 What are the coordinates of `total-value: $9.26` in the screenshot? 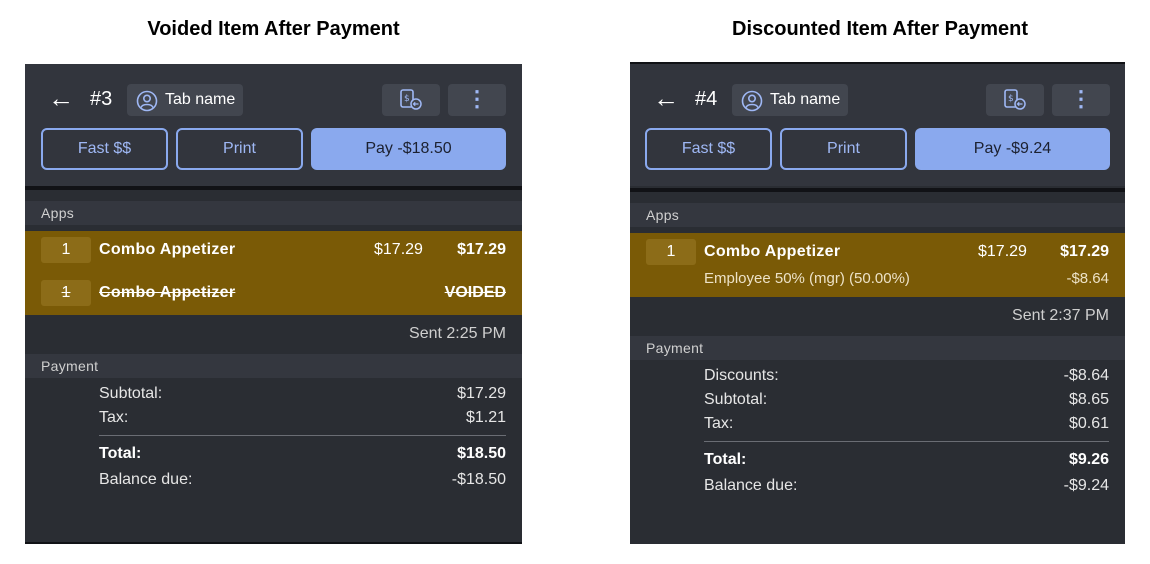 It's located at (1088, 459).